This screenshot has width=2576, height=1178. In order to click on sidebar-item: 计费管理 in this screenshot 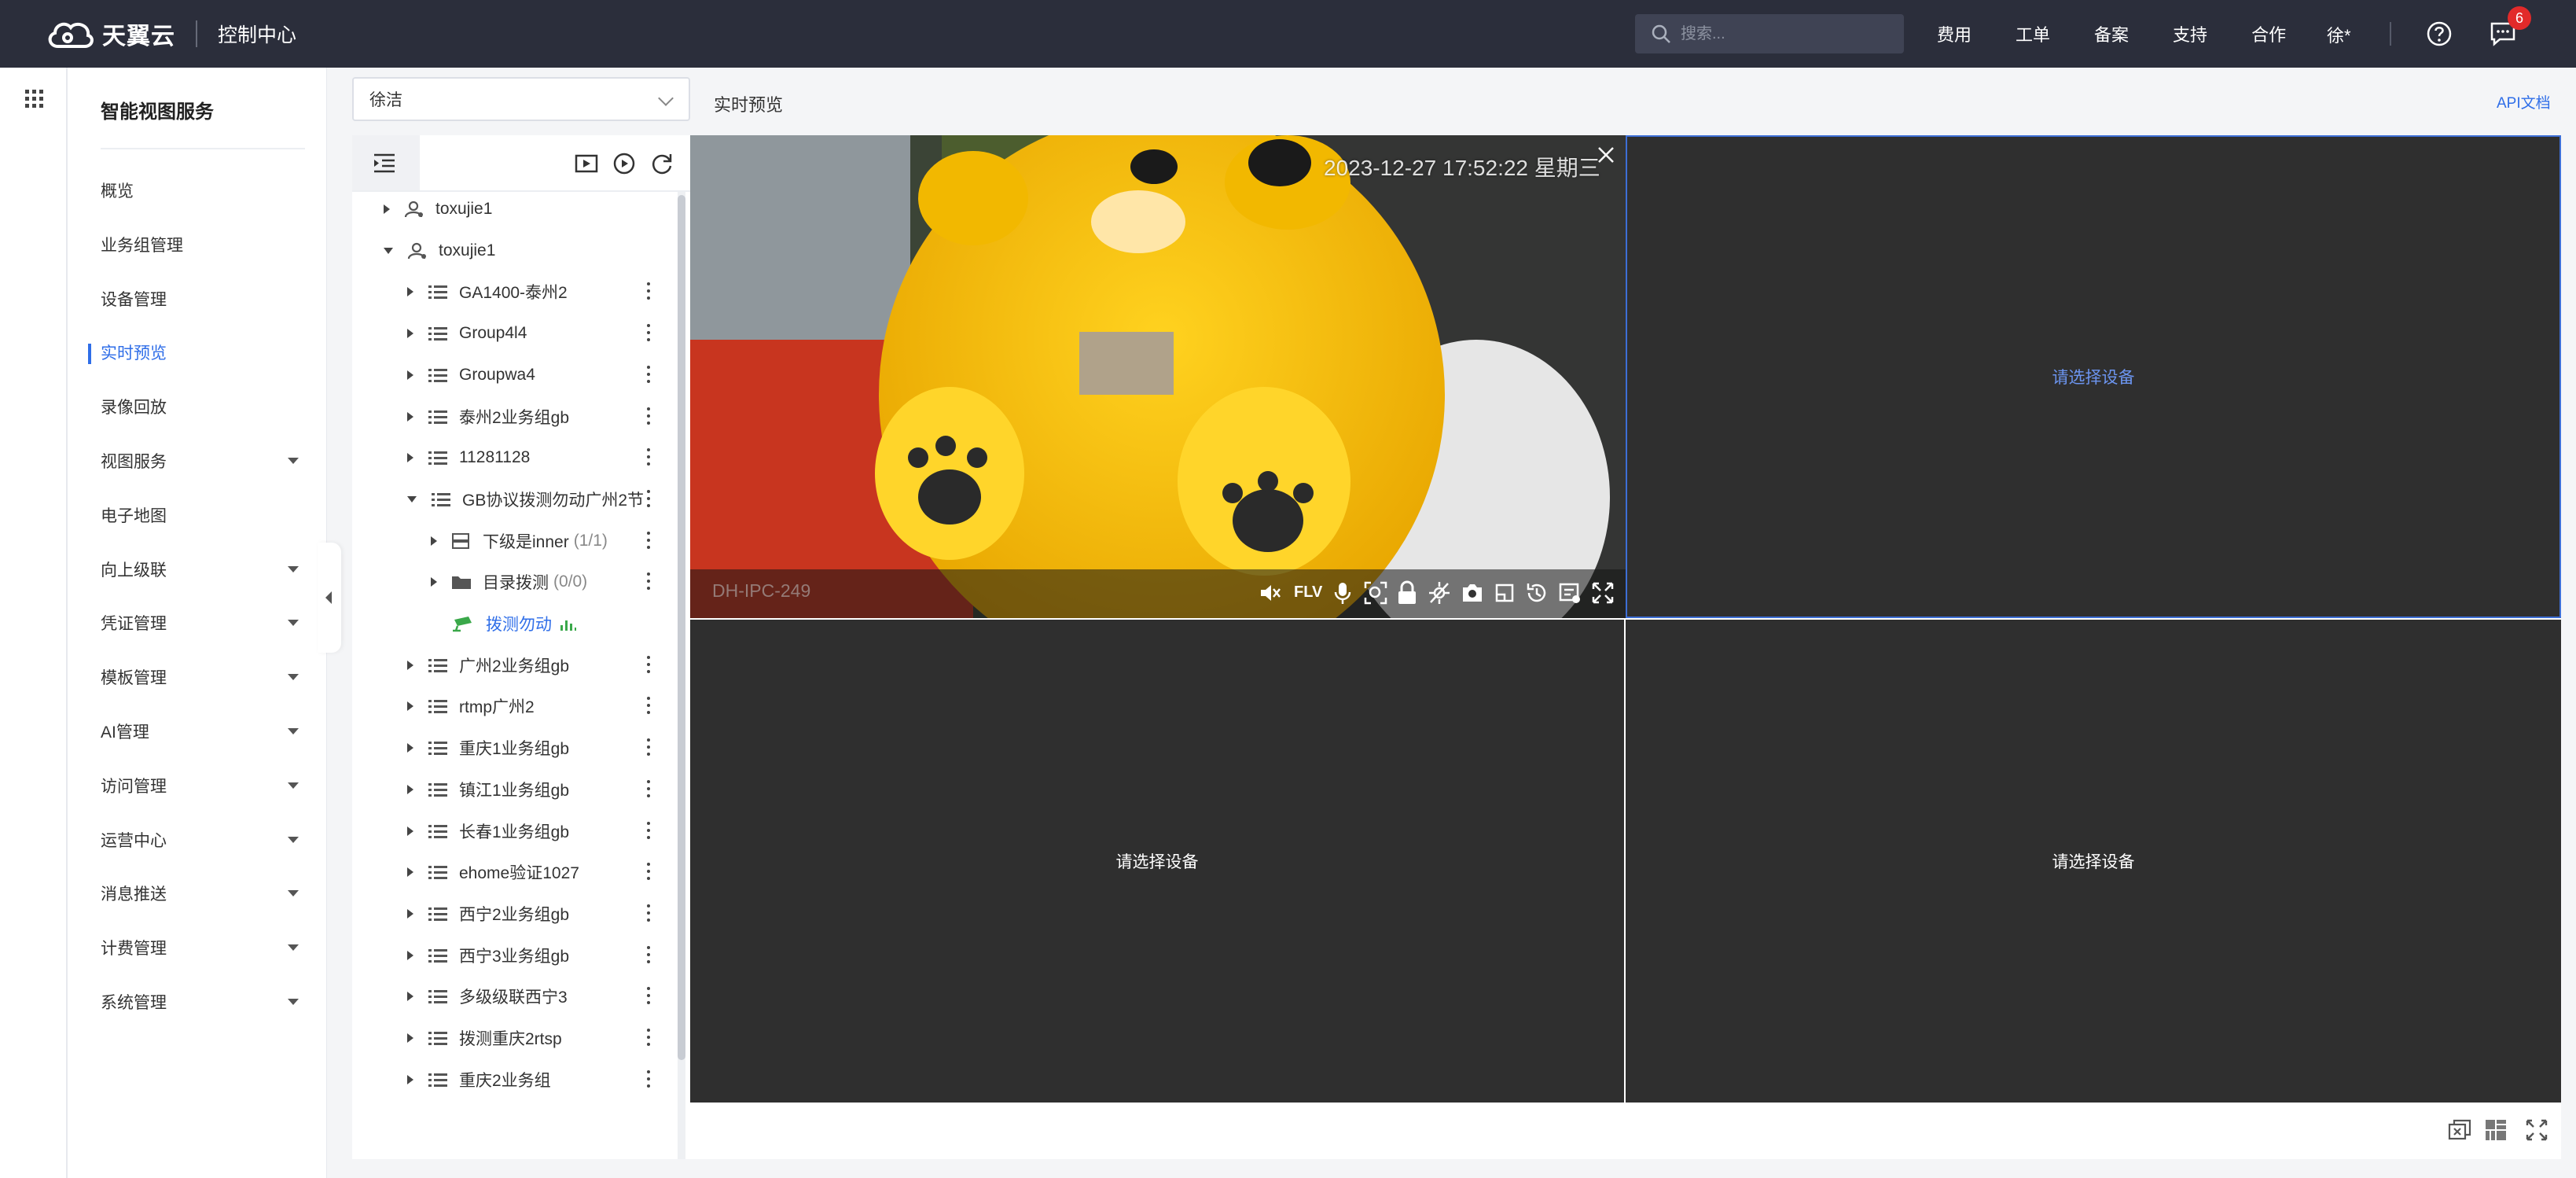, I will do `click(204, 947)`.